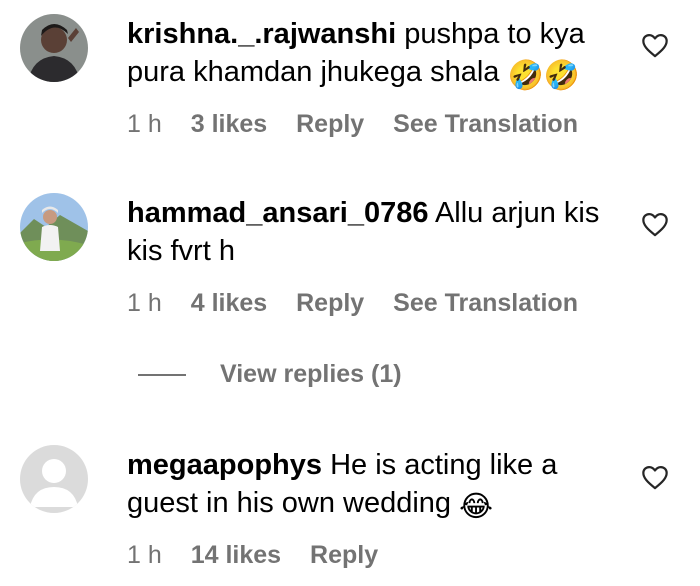 This screenshot has height=586, width=700. I want to click on comment-meta: 1 h 4 likes Reply See Translation, so click(363, 303).